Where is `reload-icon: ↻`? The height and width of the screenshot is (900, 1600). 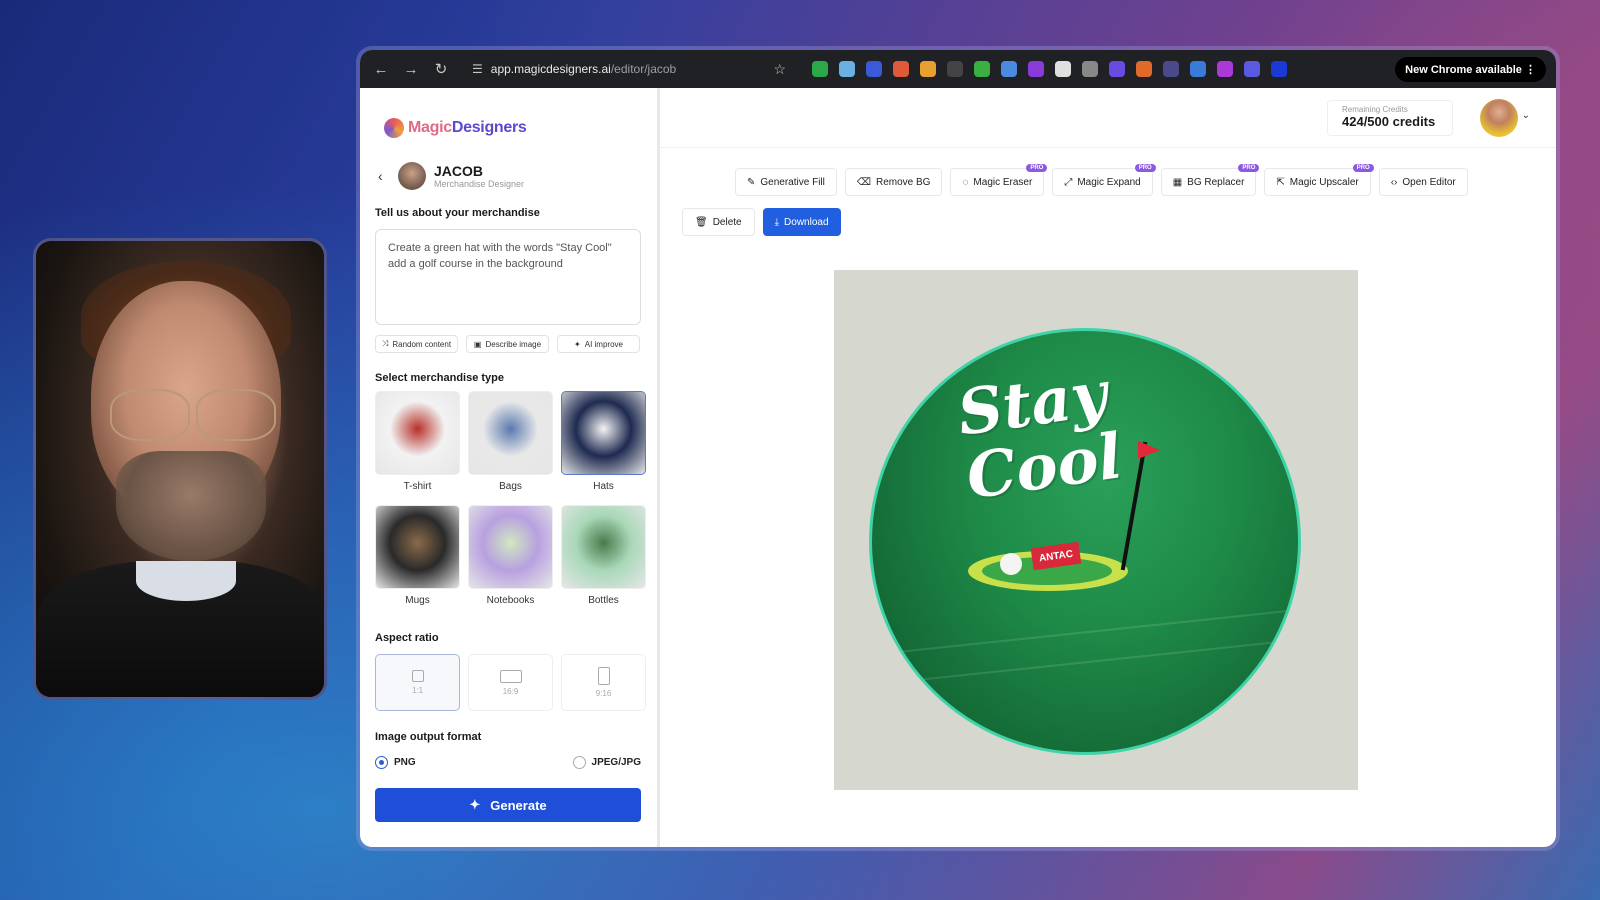 reload-icon: ↻ is located at coordinates (441, 69).